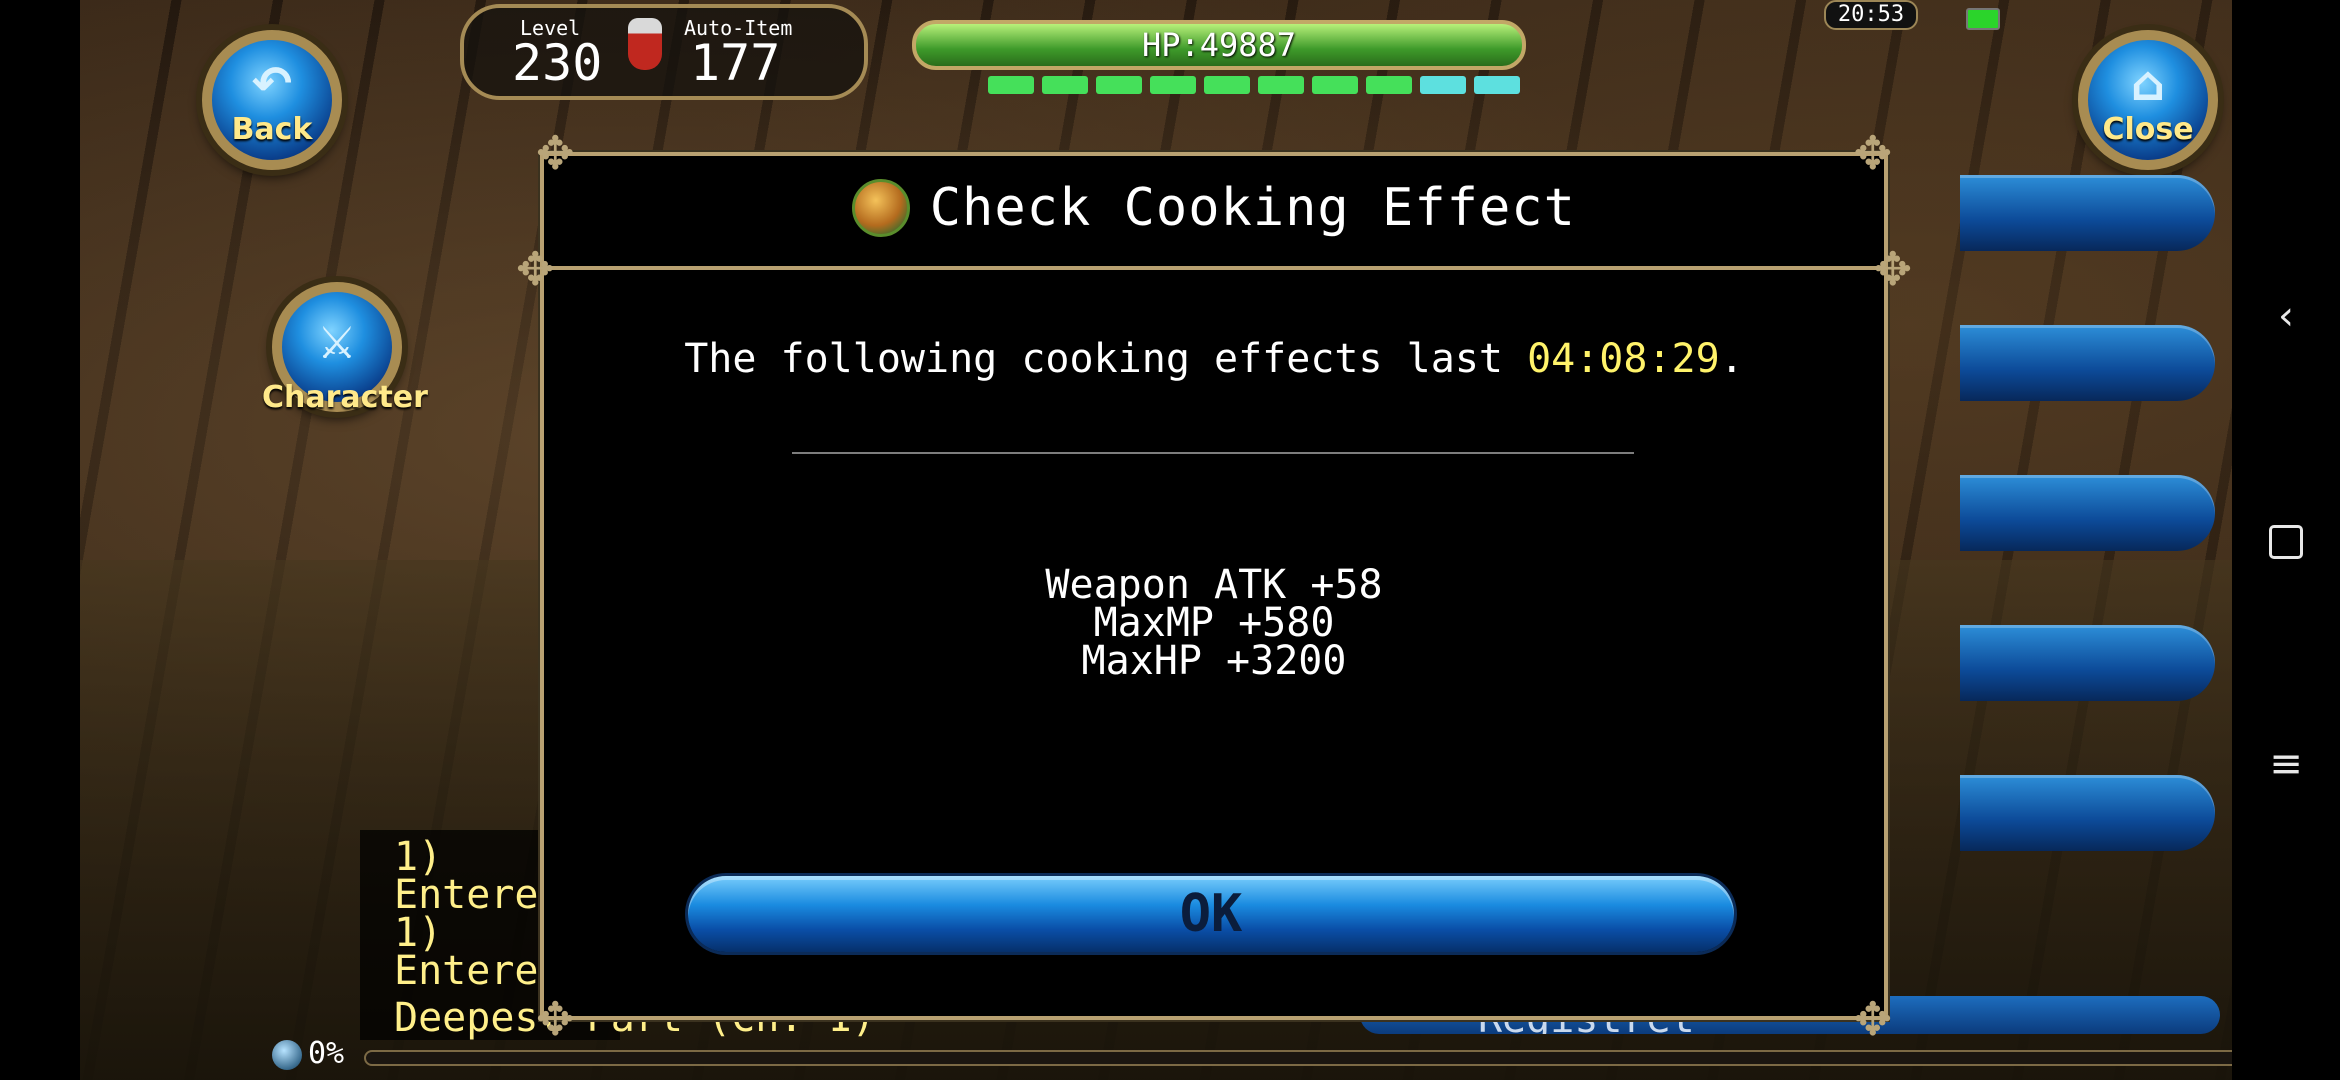 The image size is (2340, 1080). I want to click on duration-time: 04:08:29, so click(1623, 359).